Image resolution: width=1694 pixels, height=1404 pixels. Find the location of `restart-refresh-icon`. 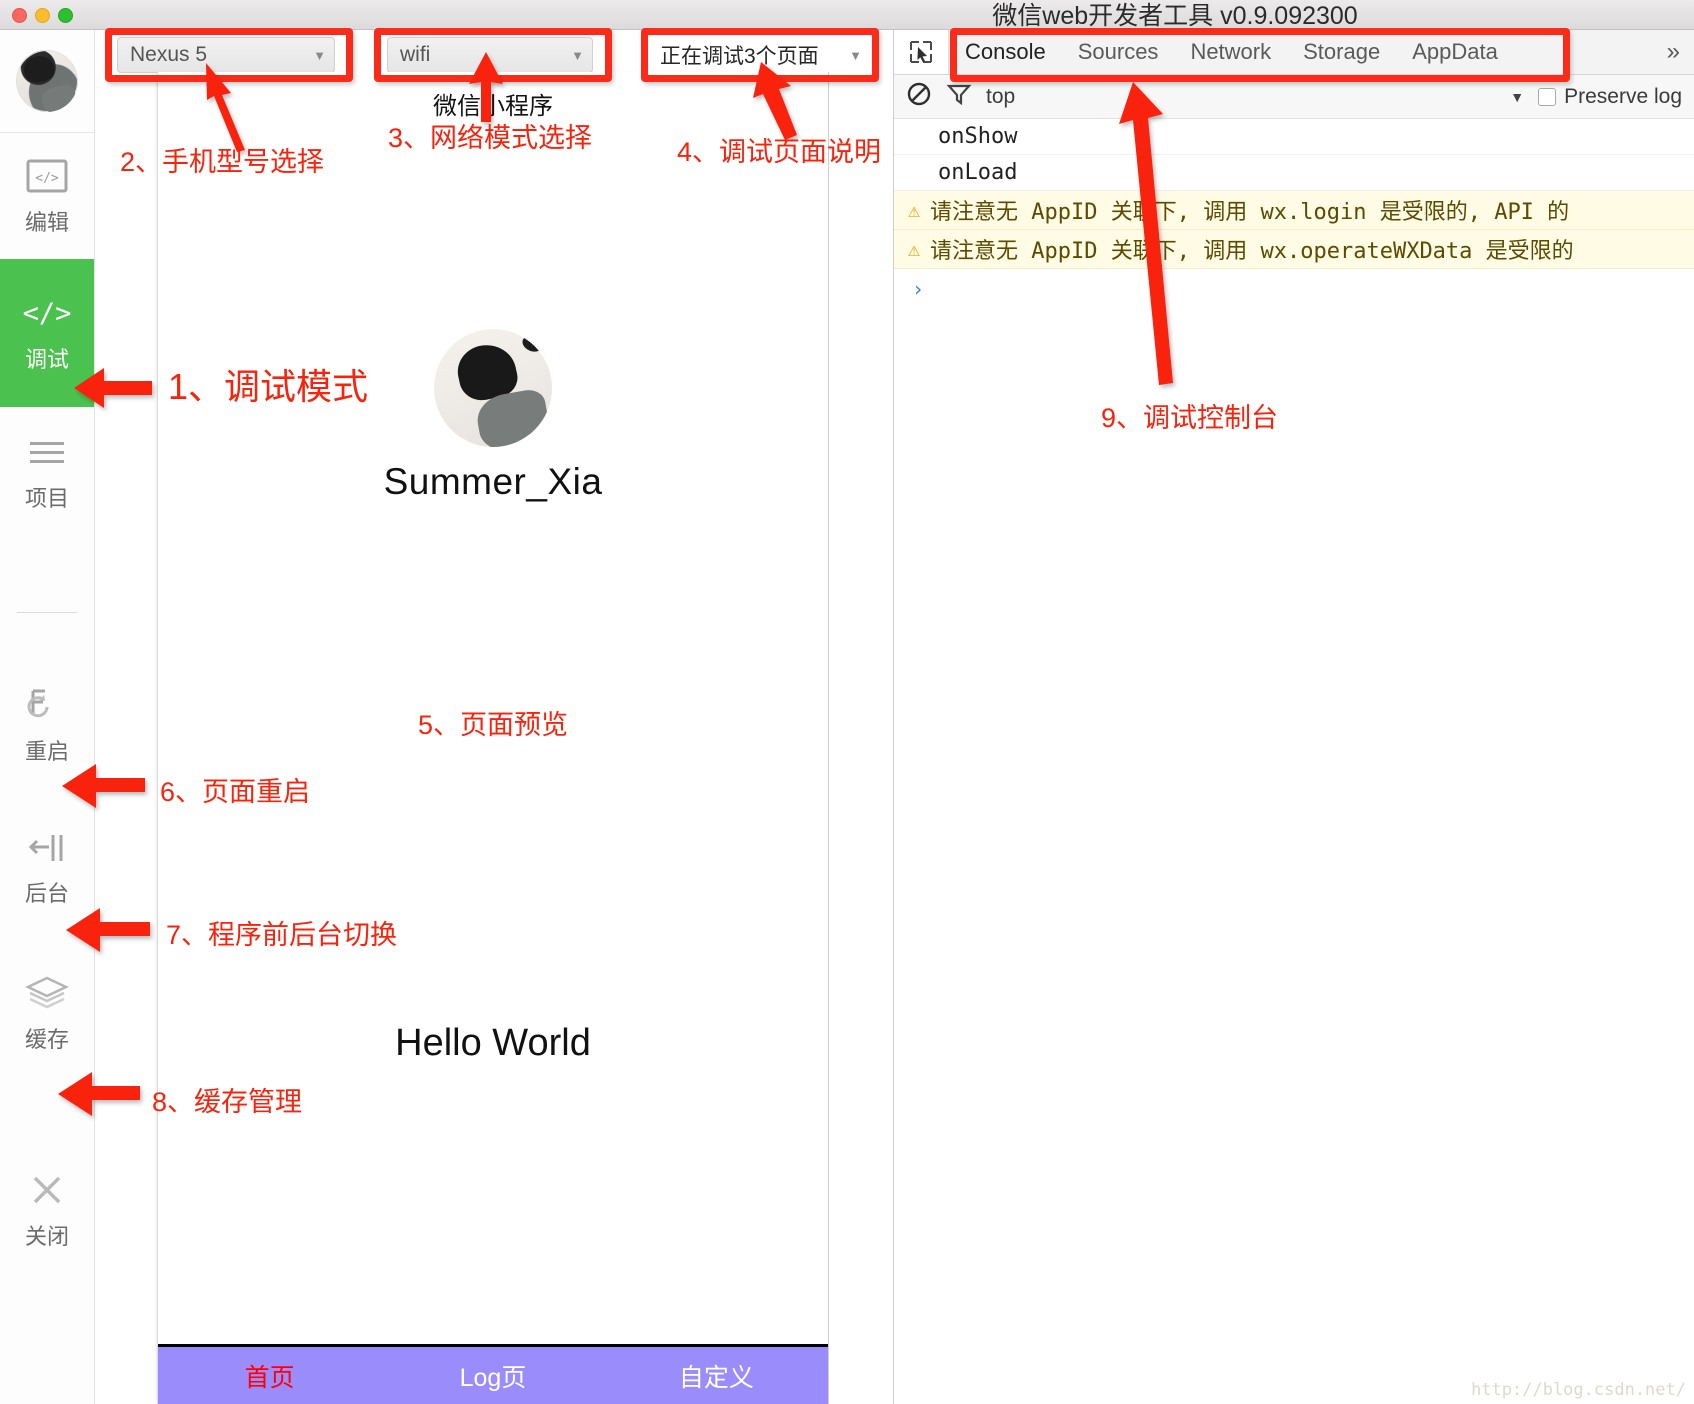

restart-refresh-icon is located at coordinates (47, 705).